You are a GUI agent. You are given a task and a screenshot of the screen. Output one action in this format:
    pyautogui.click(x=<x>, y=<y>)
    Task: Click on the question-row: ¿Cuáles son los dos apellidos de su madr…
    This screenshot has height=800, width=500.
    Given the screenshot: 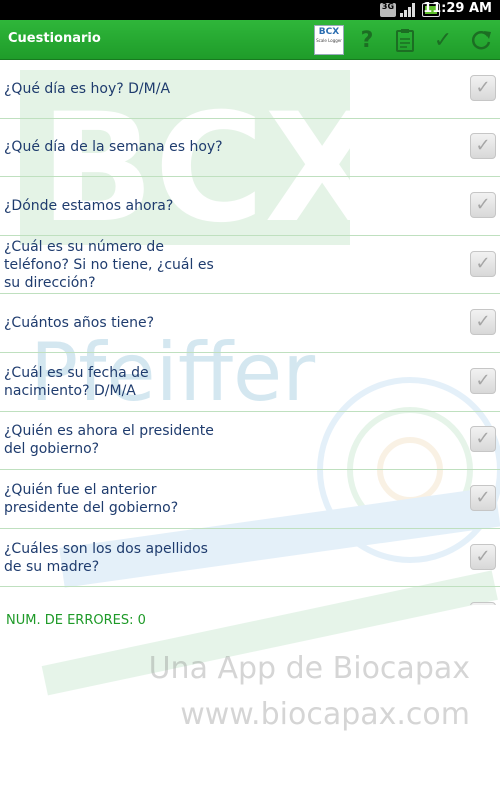 What is the action you would take?
    pyautogui.click(x=250, y=558)
    